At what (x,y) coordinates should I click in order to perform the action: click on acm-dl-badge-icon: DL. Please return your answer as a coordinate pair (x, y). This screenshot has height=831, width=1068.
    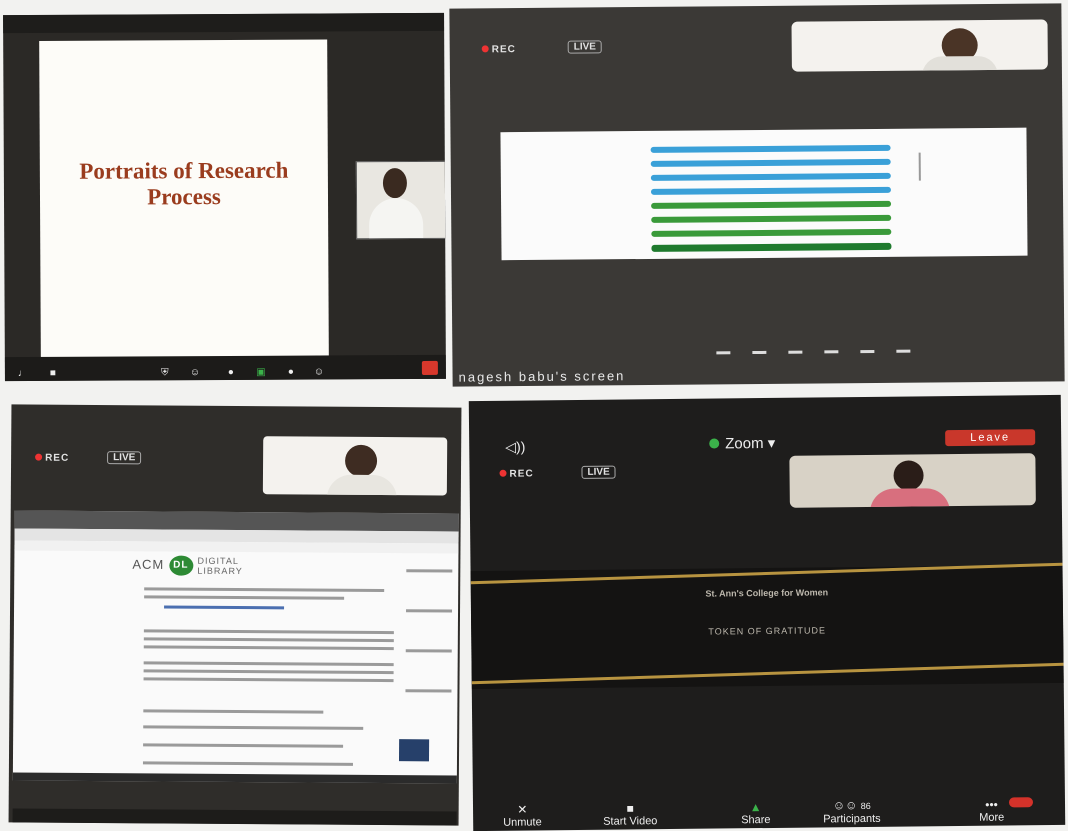
    Looking at the image, I should click on (181, 566).